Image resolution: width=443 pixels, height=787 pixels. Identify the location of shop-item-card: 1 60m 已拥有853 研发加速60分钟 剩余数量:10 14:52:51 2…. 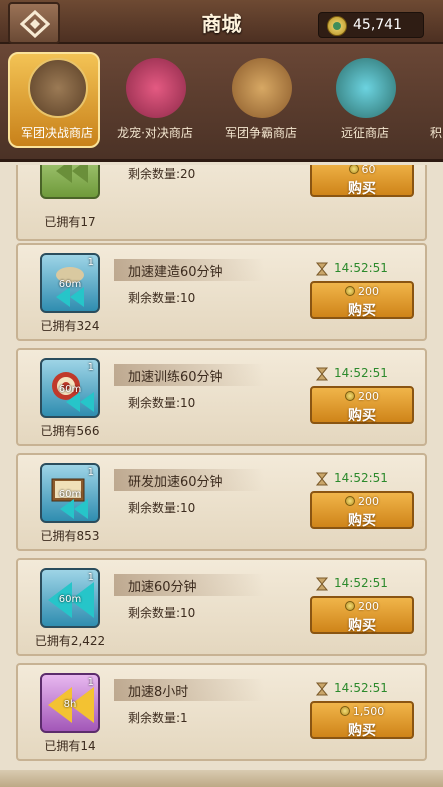
(221, 502).